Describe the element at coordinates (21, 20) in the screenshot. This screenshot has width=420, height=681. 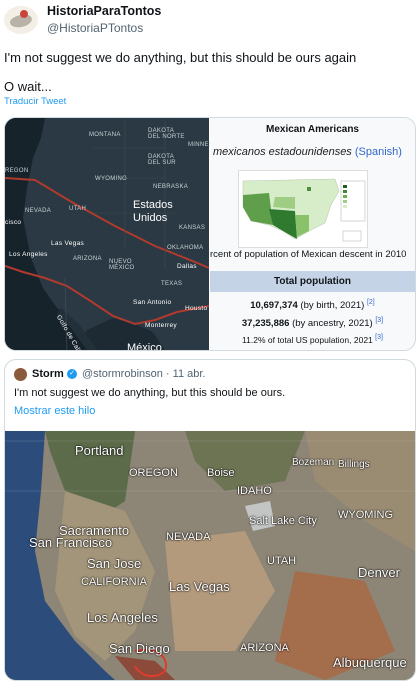
I see `avatar` at that location.